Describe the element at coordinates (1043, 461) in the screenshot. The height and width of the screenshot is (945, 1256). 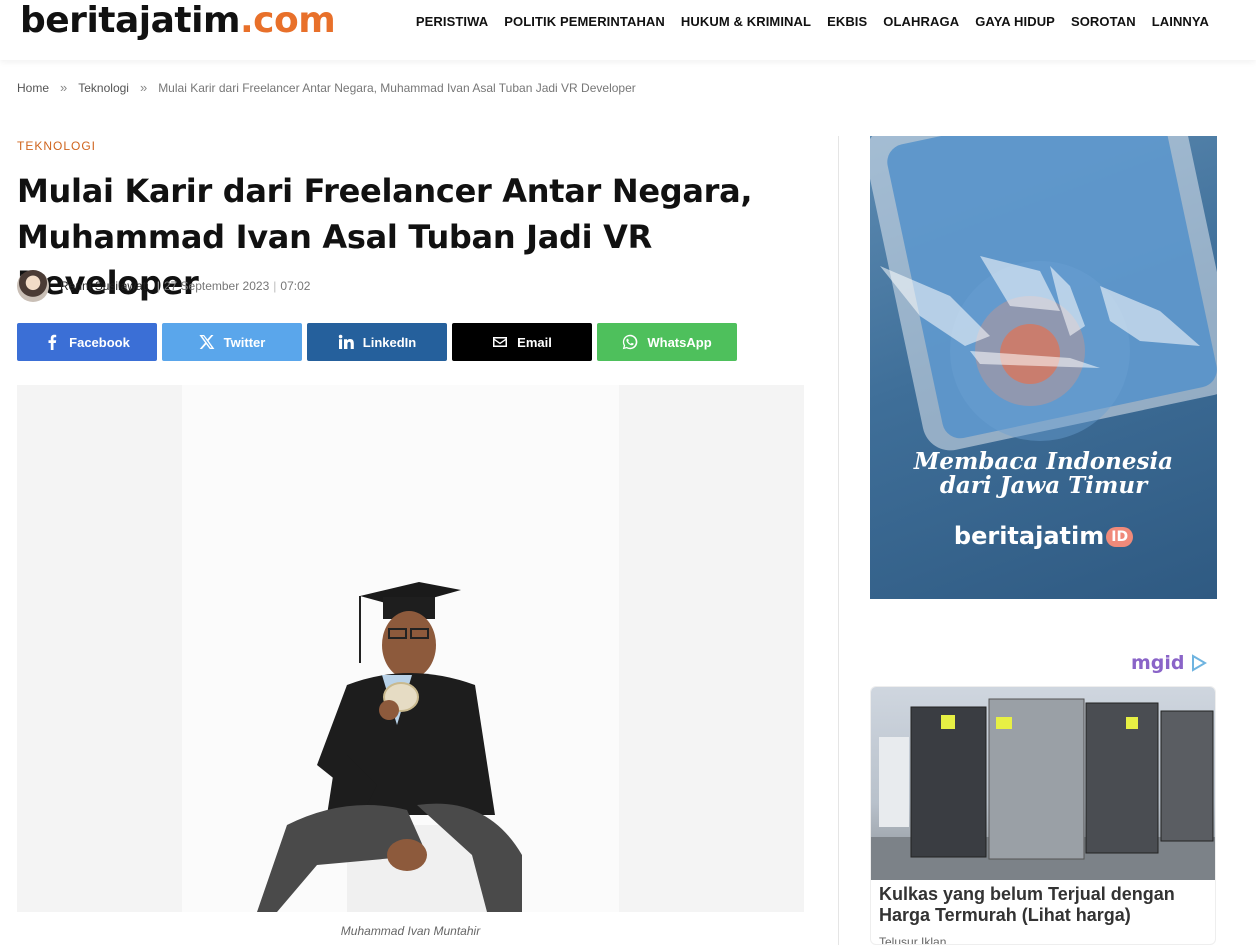
I see `promo-headline-line-1: Membaca Indonesia` at that location.